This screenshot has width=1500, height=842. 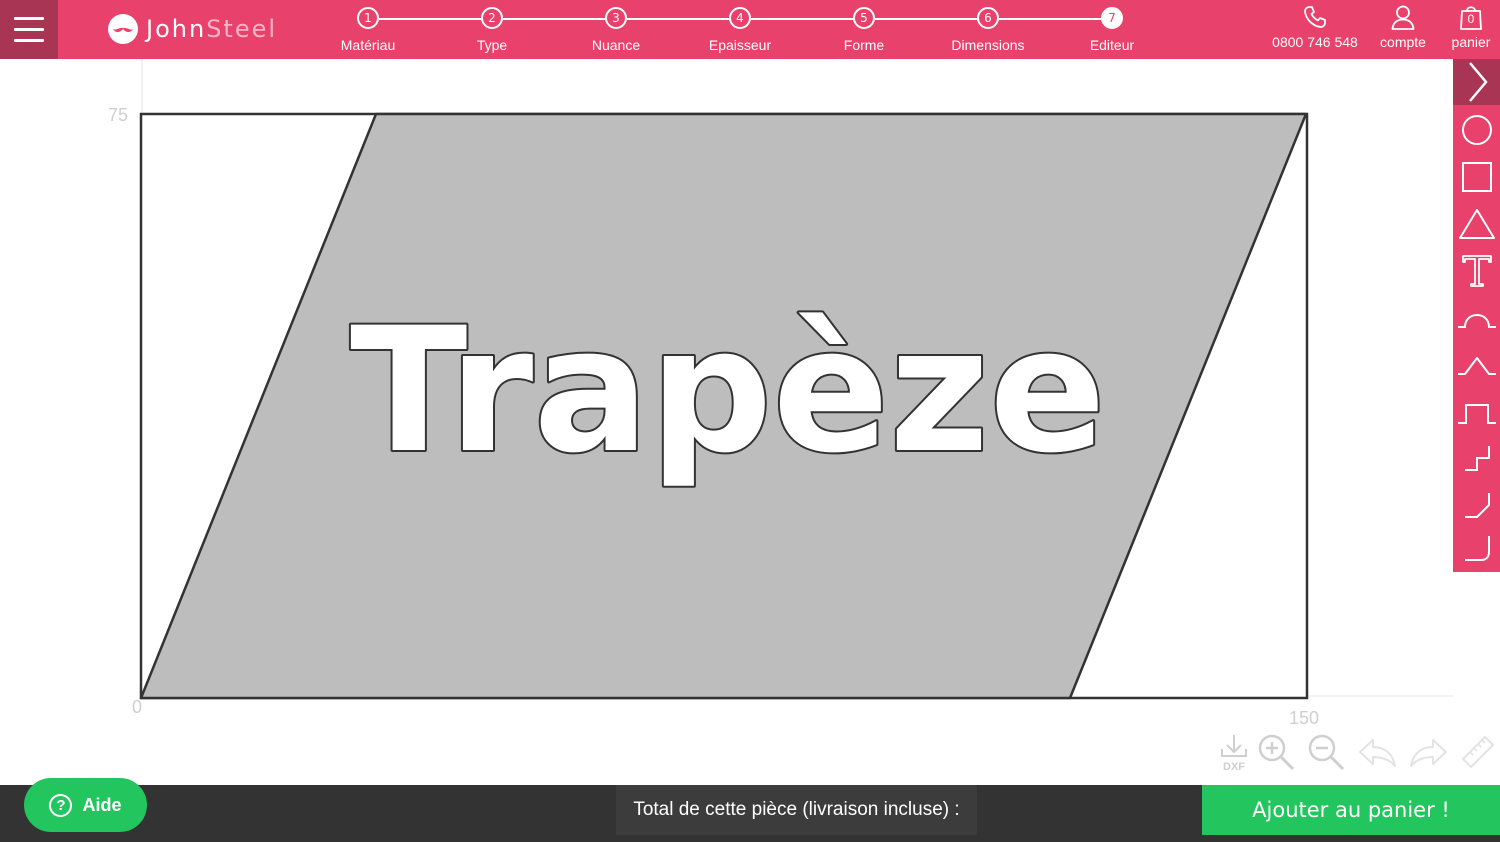 I want to click on axis-y-max-label: 75, so click(x=118, y=115).